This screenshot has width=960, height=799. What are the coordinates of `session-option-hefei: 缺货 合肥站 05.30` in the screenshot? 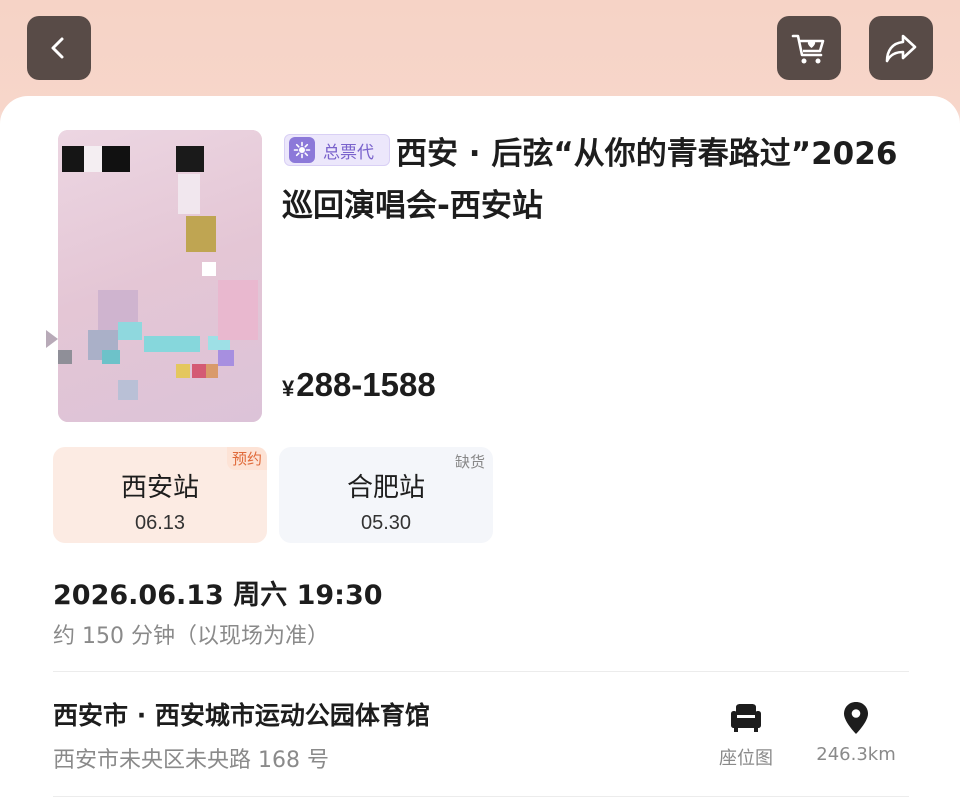 It's located at (386, 495).